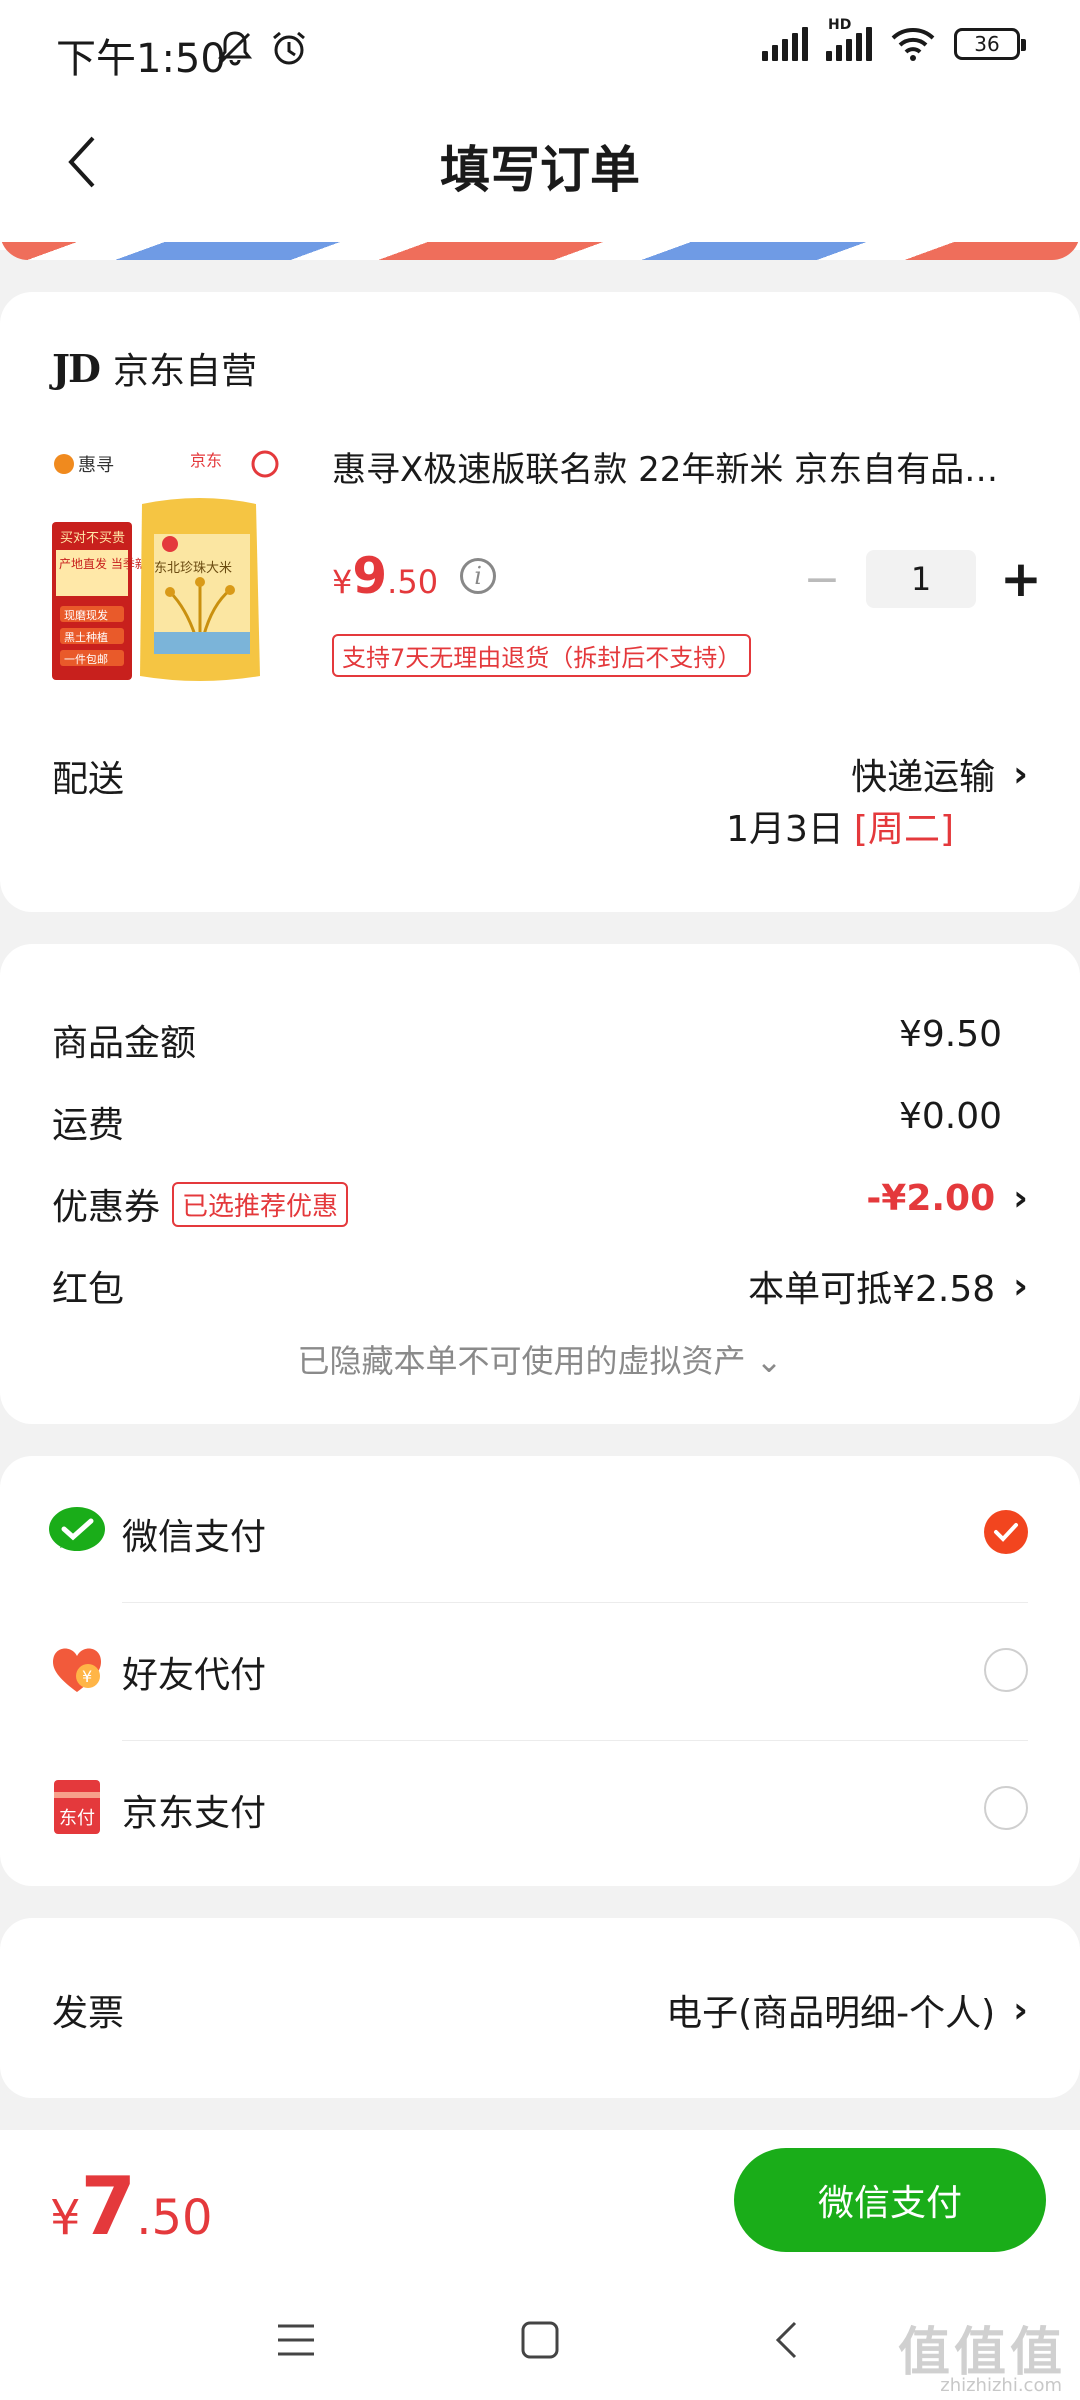 This screenshot has height=2400, width=1080. Describe the element at coordinates (88, 1289) in the screenshot. I see `redpacket-label: 红包` at that location.